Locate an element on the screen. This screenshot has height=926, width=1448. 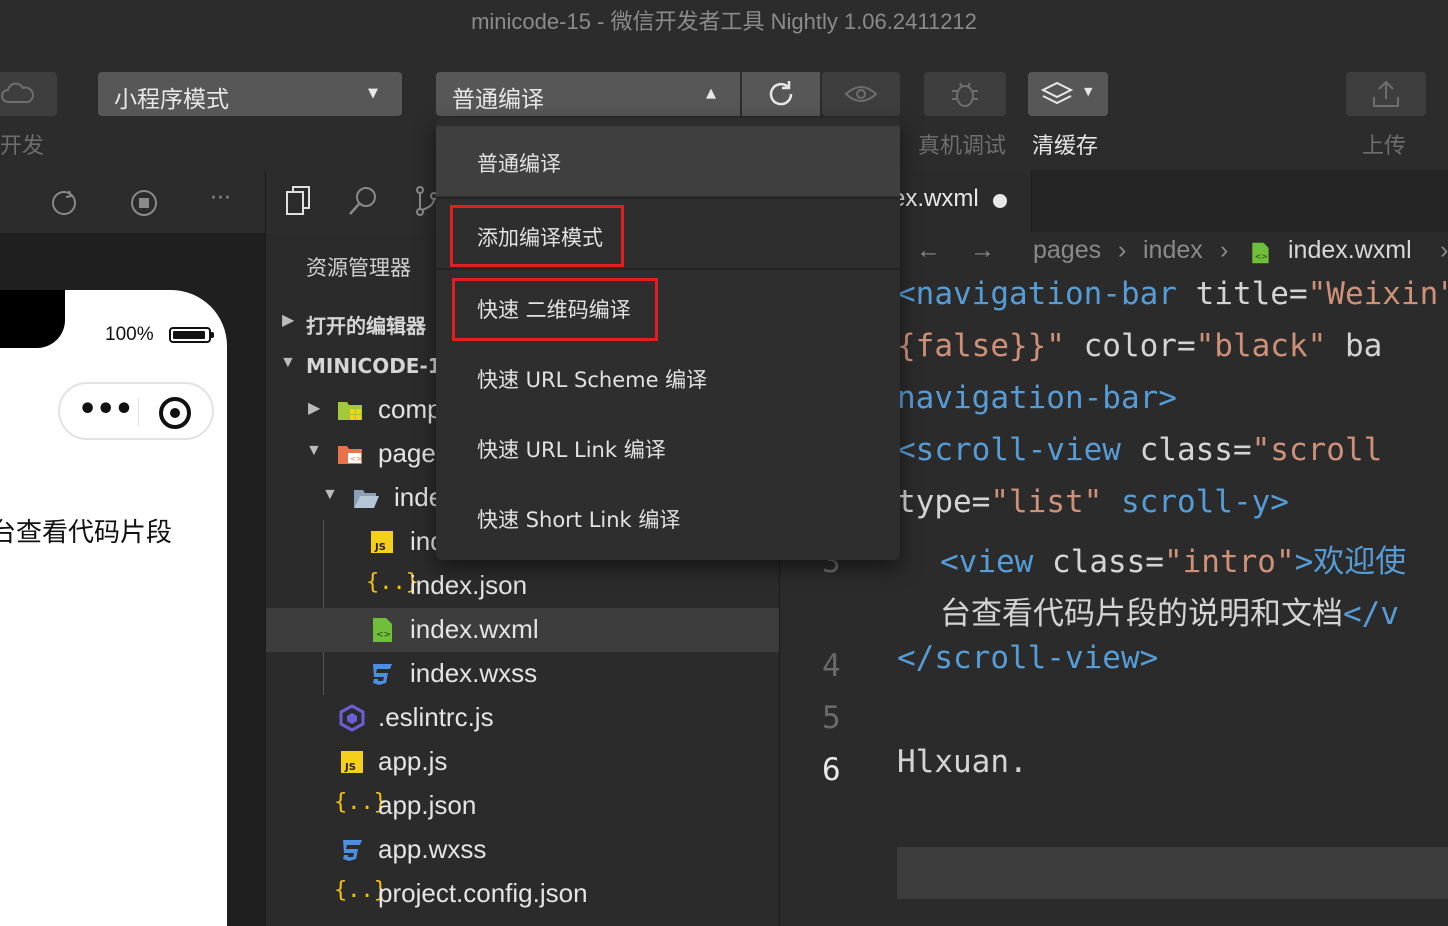
editor-tab-index-wxml: index.wxml is located at coordinates (946, 201).